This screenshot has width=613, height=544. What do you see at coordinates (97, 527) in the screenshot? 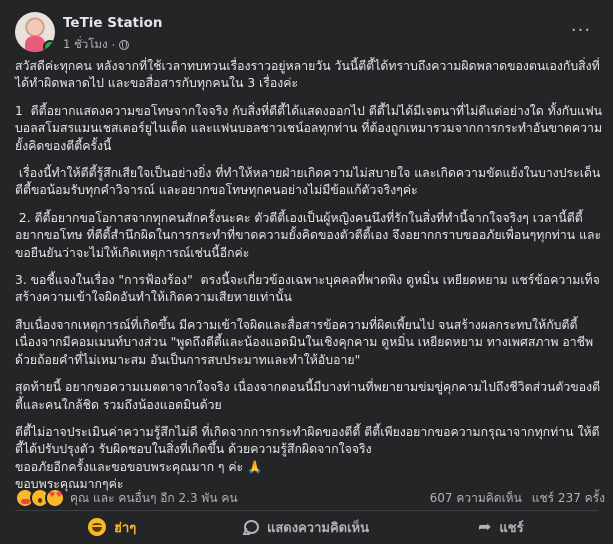
I see `haha-icon` at bounding box center [97, 527].